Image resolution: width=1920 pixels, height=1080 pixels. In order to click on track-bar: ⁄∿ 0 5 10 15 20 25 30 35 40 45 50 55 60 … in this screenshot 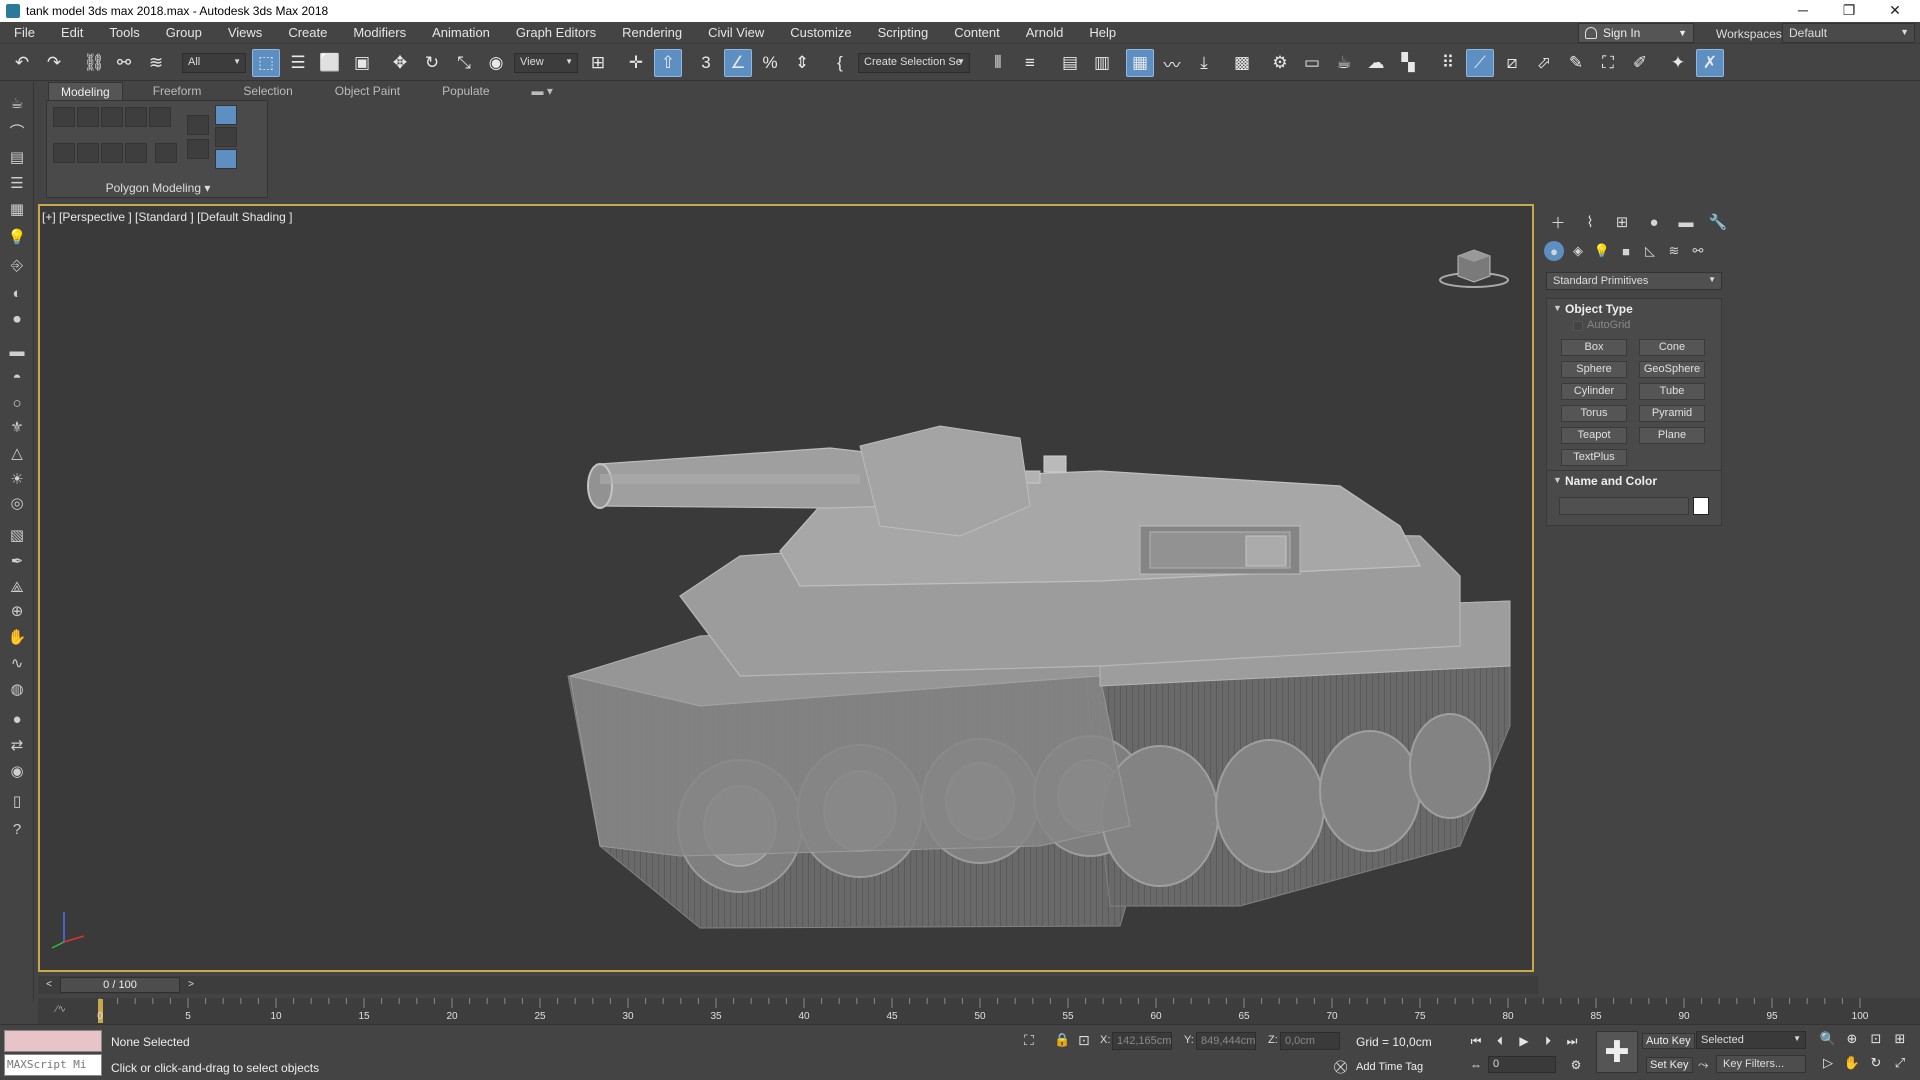, I will do `click(979, 1011)`.